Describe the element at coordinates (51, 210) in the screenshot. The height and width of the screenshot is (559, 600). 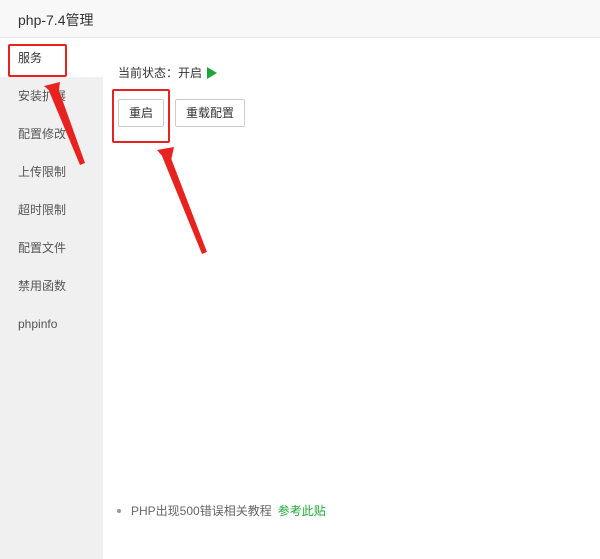
I see `sidebar-item-timeout-limit: 超时限制` at that location.